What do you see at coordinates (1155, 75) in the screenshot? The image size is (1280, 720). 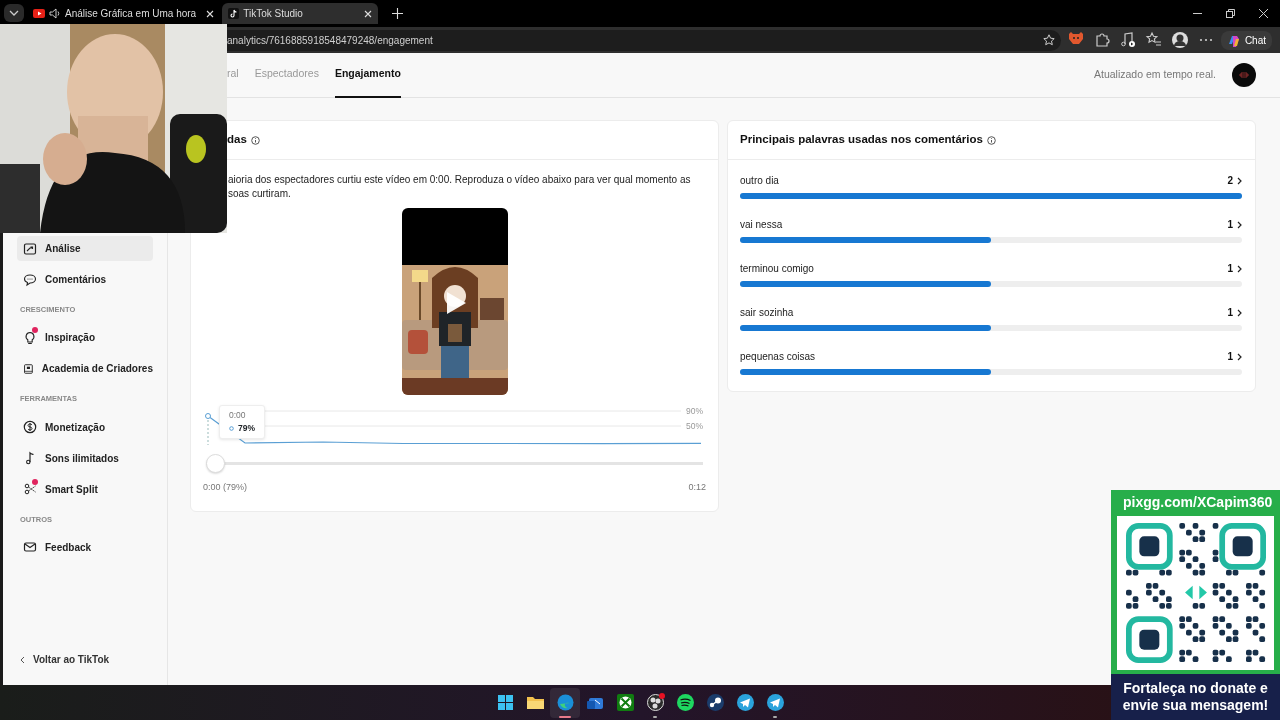 I see `update-status: Atualizado em tempo real.` at bounding box center [1155, 75].